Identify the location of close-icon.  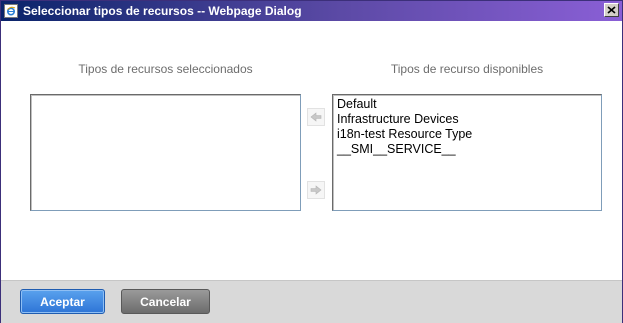
(611, 10).